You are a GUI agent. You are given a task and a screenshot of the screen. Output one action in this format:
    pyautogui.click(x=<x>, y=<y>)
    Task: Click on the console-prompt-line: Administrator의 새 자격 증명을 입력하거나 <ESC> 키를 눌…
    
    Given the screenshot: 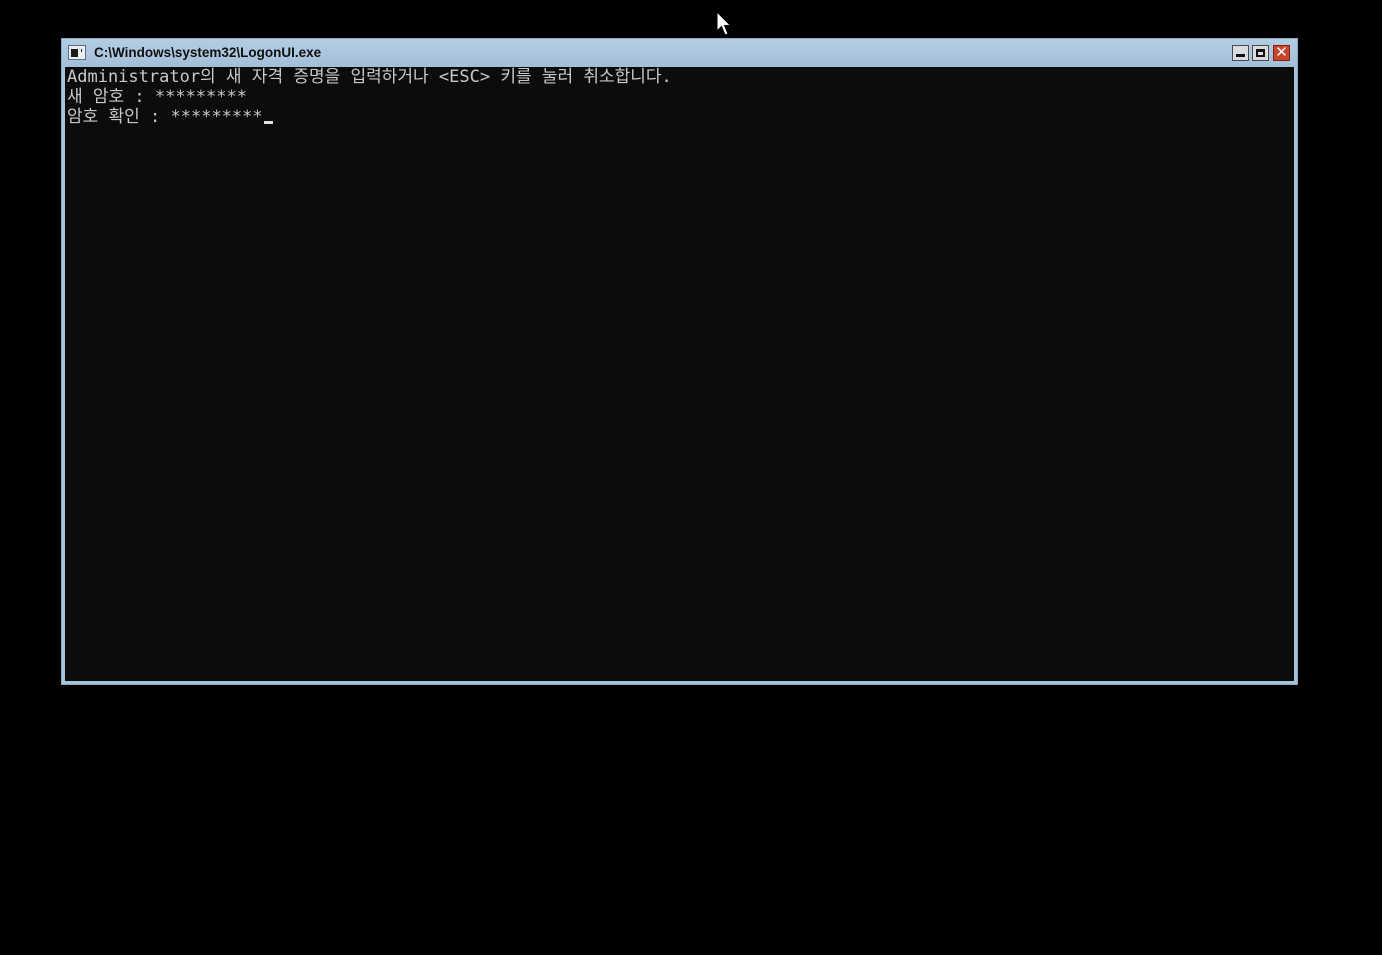 What is the action you would take?
    pyautogui.click(x=369, y=77)
    